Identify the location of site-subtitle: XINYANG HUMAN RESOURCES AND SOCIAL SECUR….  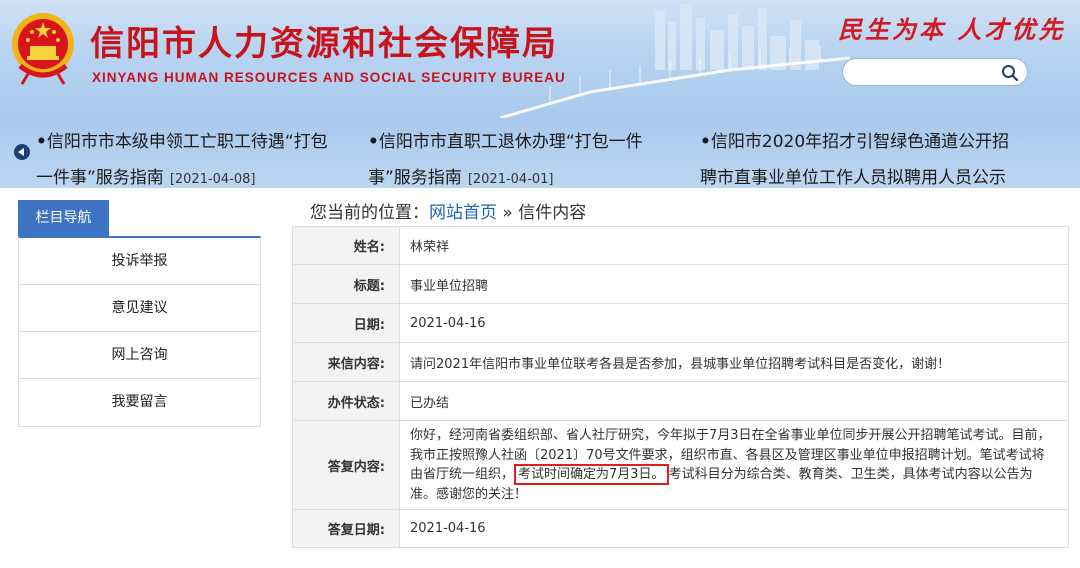
(329, 77).